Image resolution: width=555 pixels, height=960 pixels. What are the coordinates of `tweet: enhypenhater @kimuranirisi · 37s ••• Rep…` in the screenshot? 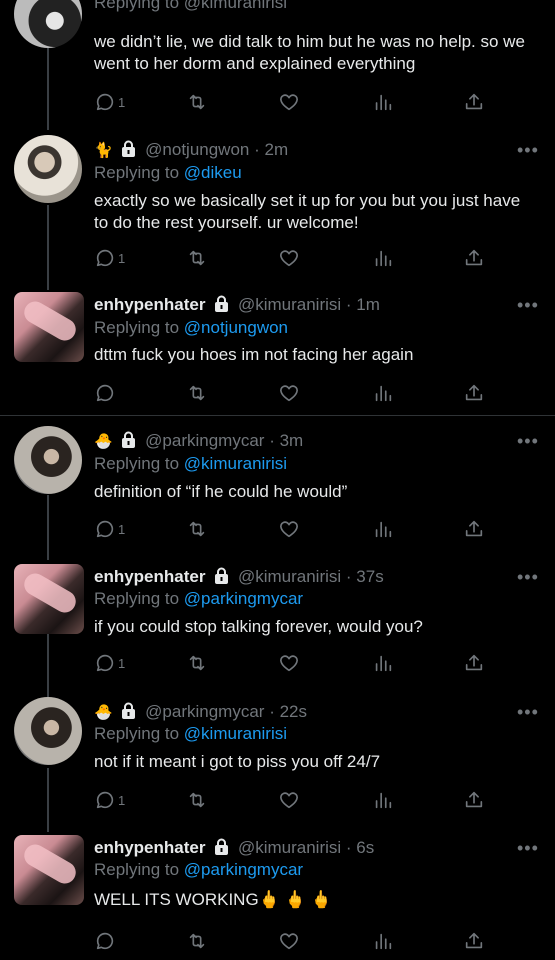 It's located at (277, 624).